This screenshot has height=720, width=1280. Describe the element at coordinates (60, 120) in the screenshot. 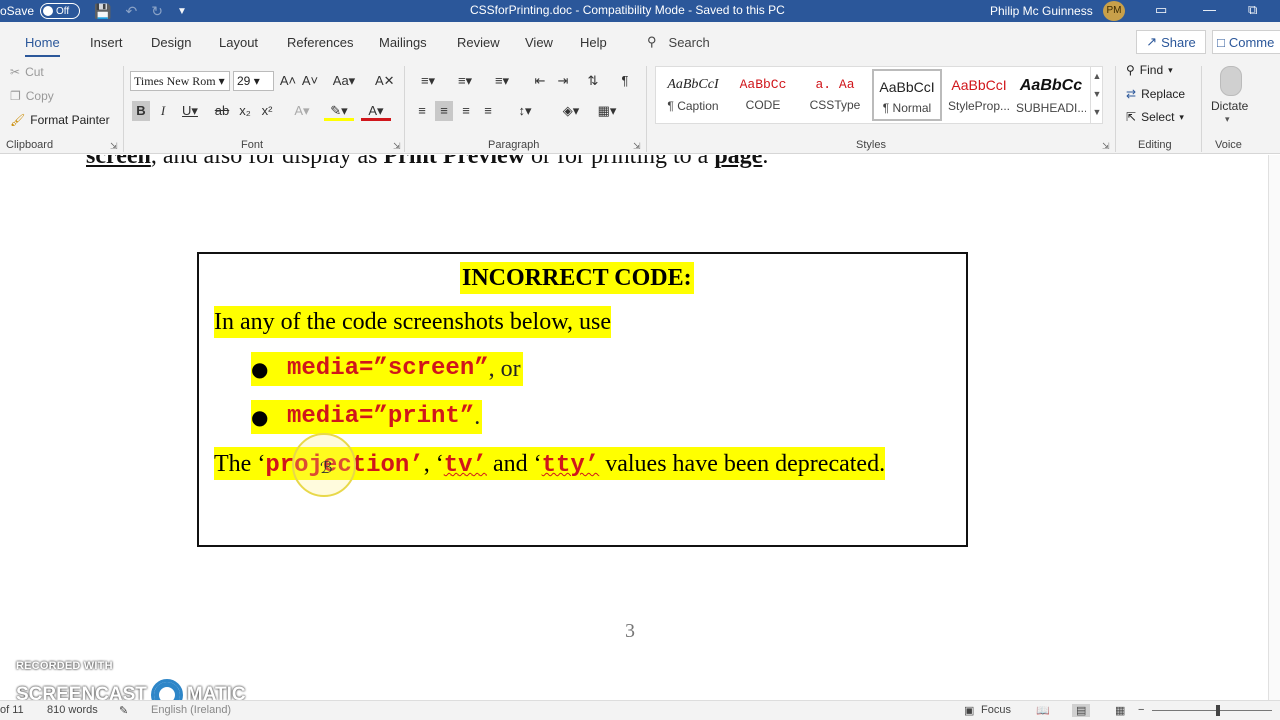

I see `format-painter-button: 🖌 Format Painter` at that location.